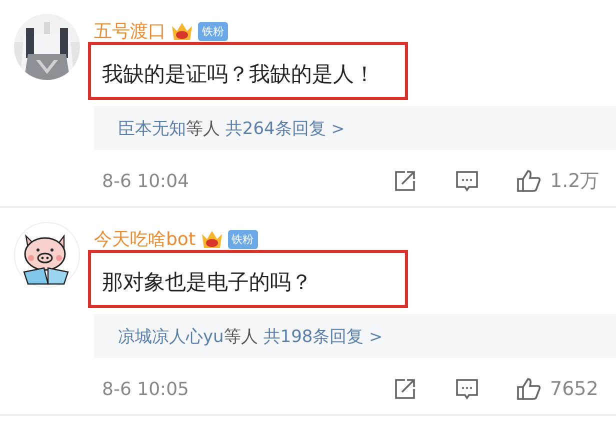  What do you see at coordinates (207, 282) in the screenshot?
I see `comment-text: 那对象也是电子的吗？` at bounding box center [207, 282].